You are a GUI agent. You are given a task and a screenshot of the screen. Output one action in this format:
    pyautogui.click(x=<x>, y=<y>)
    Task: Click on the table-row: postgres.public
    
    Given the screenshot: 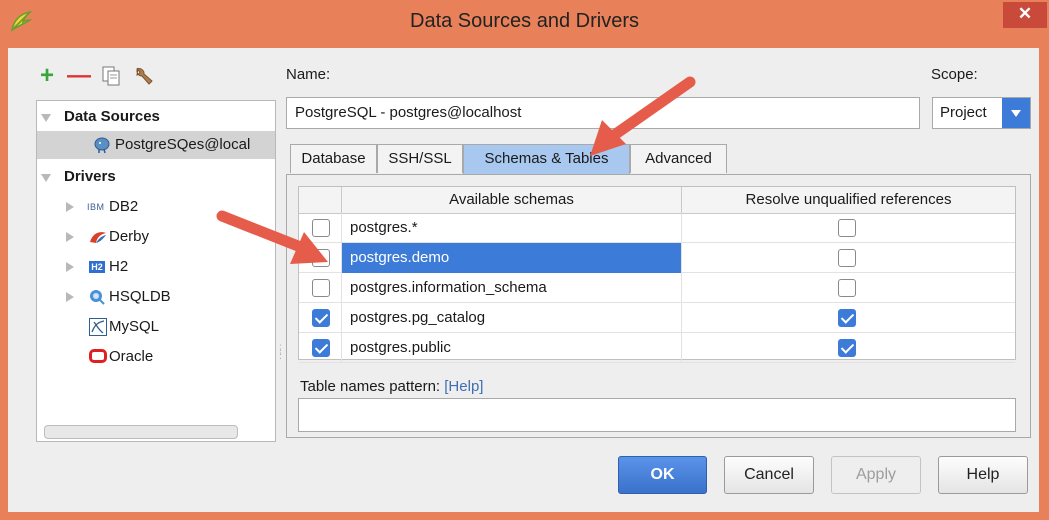 What is the action you would take?
    pyautogui.click(x=657, y=348)
    